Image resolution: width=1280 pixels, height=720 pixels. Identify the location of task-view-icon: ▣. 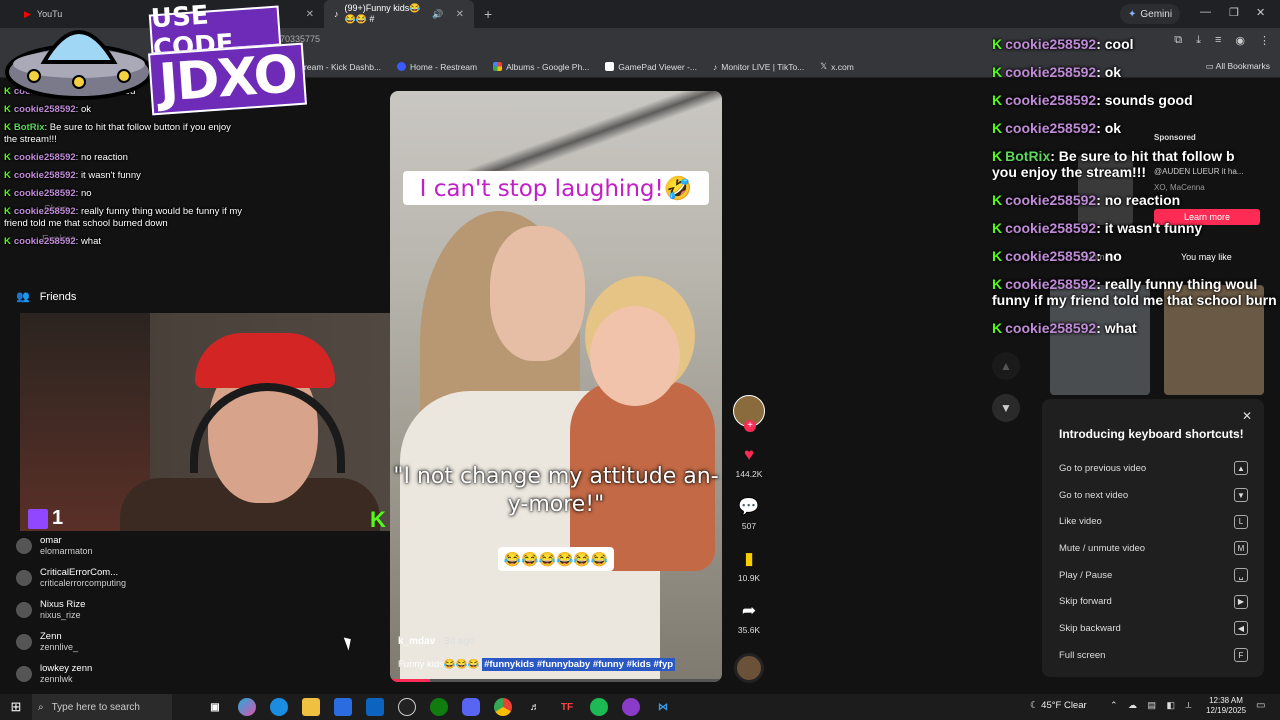
(215, 707).